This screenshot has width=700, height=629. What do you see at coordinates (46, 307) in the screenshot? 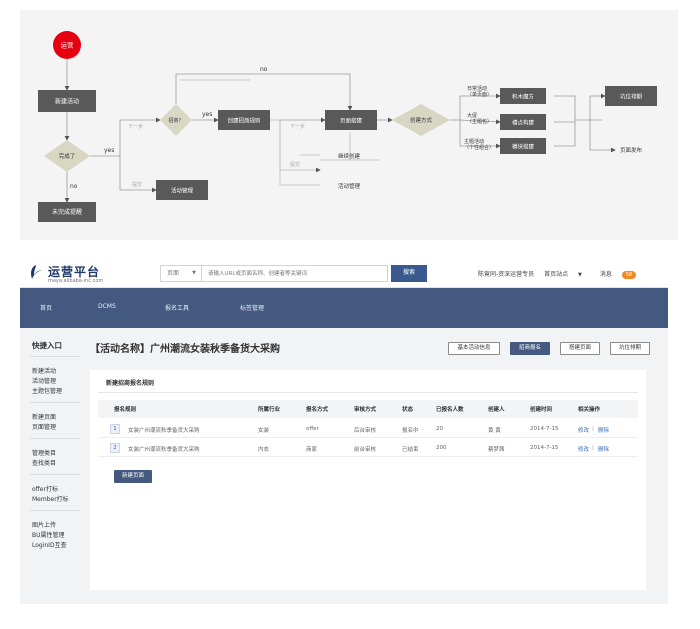
I see `nav-item-home: 首页` at bounding box center [46, 307].